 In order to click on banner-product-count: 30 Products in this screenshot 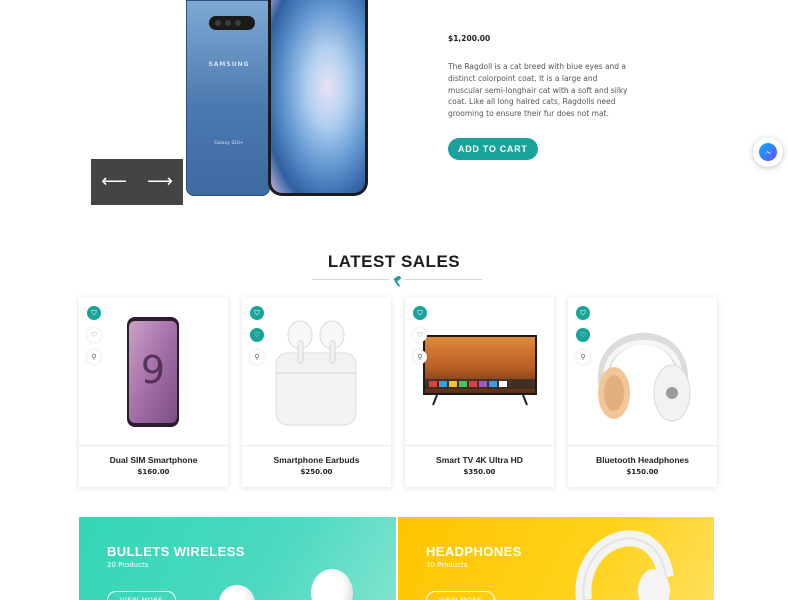, I will do `click(447, 565)`.